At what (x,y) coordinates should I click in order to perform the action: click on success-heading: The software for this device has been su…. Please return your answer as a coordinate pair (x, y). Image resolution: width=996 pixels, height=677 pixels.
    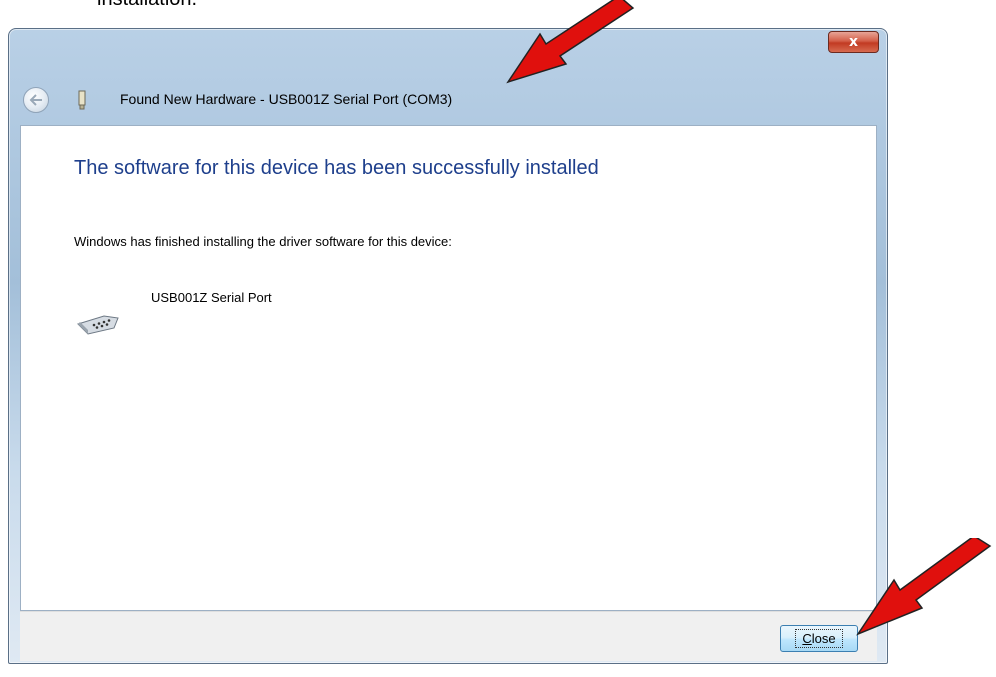
    Looking at the image, I should click on (336, 168).